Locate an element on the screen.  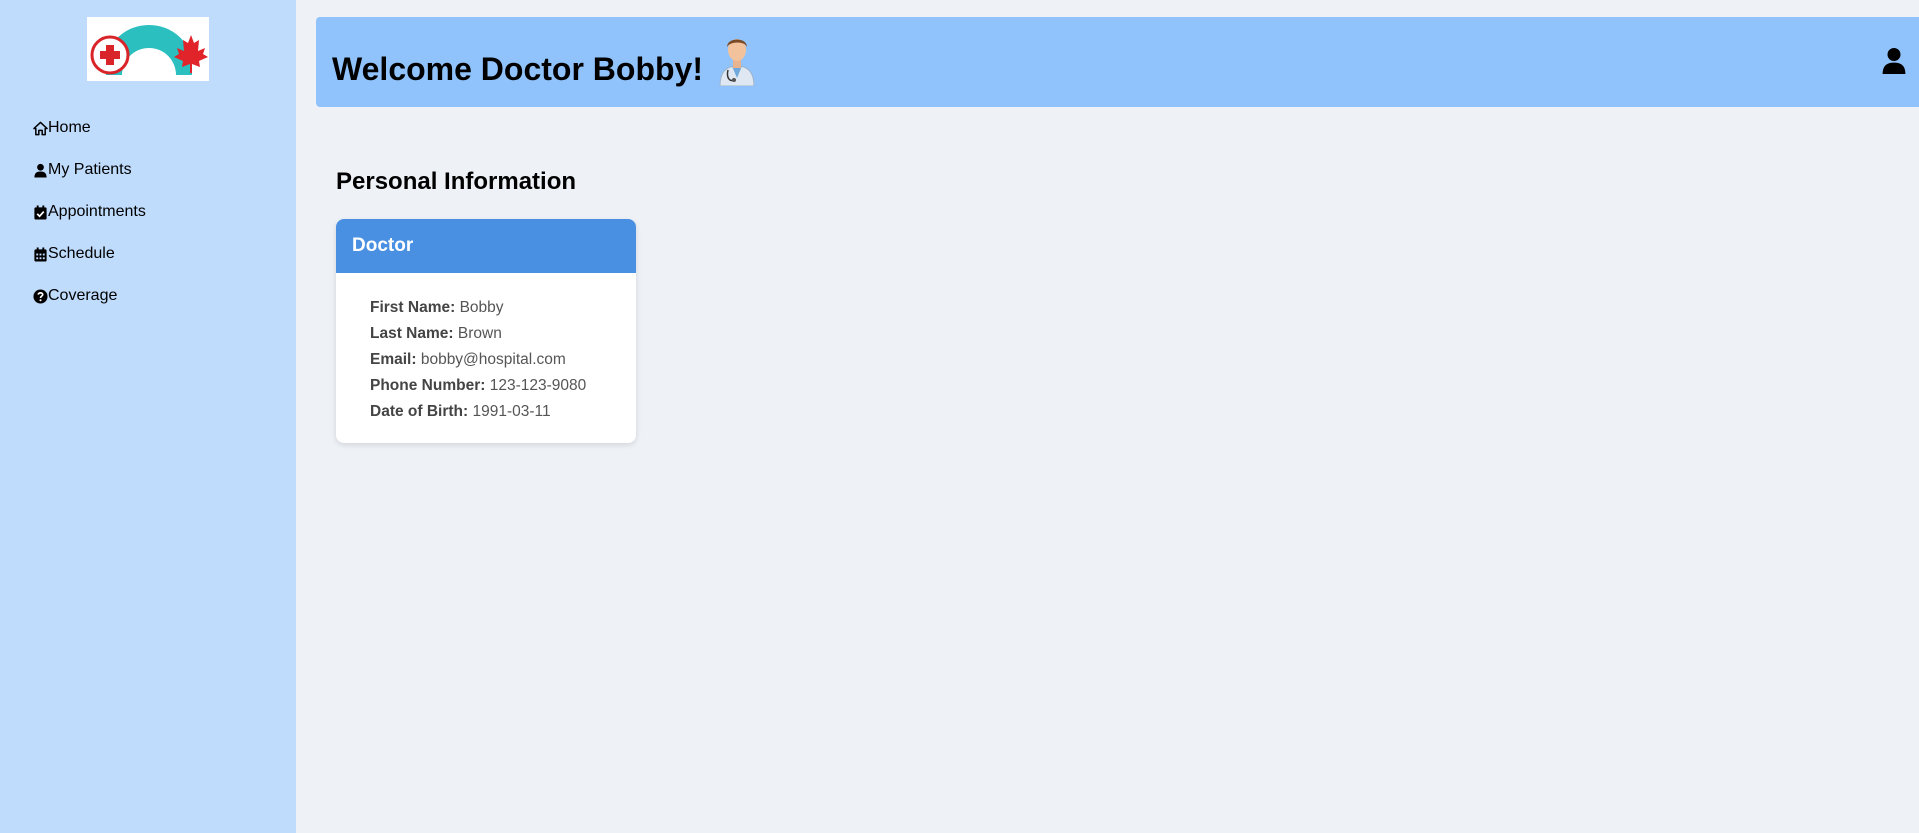
calendar-check-icon is located at coordinates (40, 212).